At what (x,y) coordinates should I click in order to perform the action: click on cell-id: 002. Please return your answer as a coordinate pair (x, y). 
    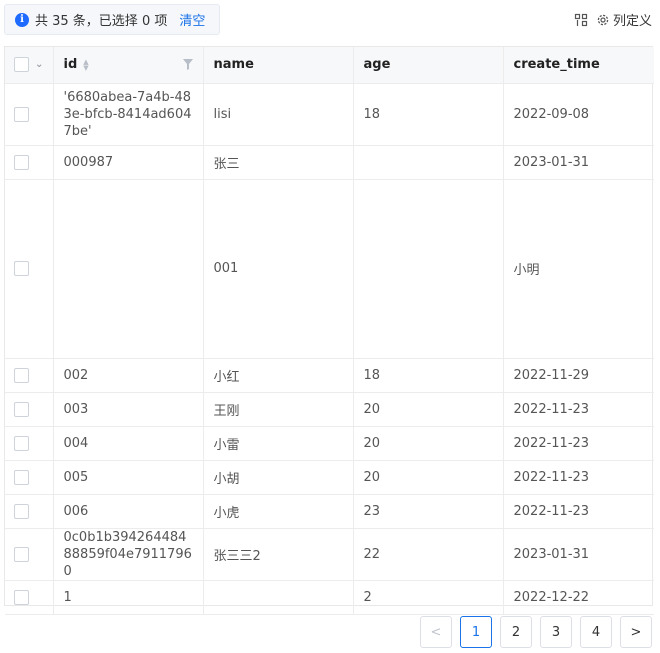
    Looking at the image, I should click on (128, 375).